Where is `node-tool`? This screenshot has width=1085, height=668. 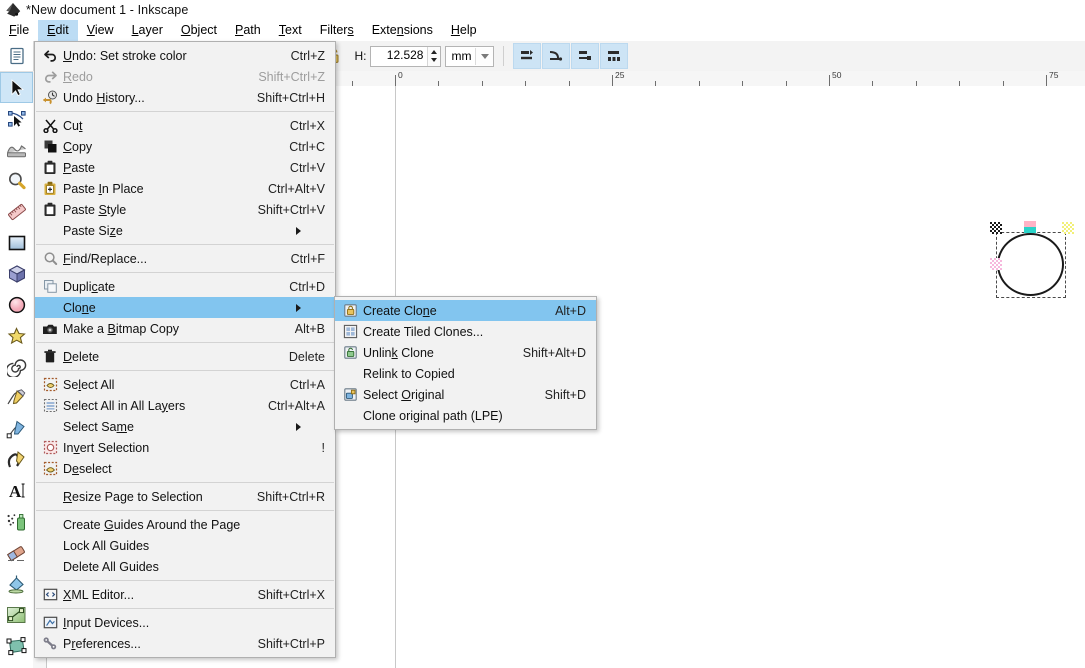
node-tool is located at coordinates (16, 118).